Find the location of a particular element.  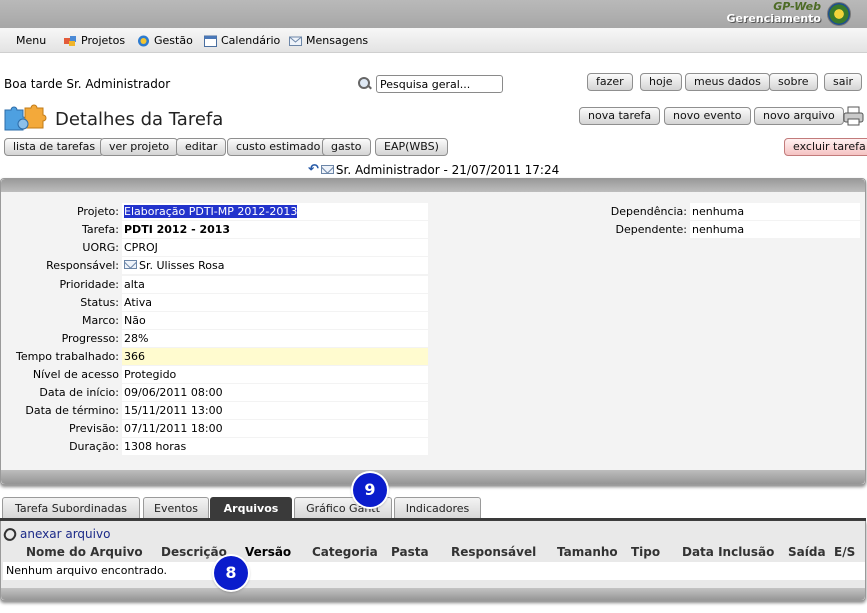

novo-arquivo-button: novo arquivo is located at coordinates (799, 116).